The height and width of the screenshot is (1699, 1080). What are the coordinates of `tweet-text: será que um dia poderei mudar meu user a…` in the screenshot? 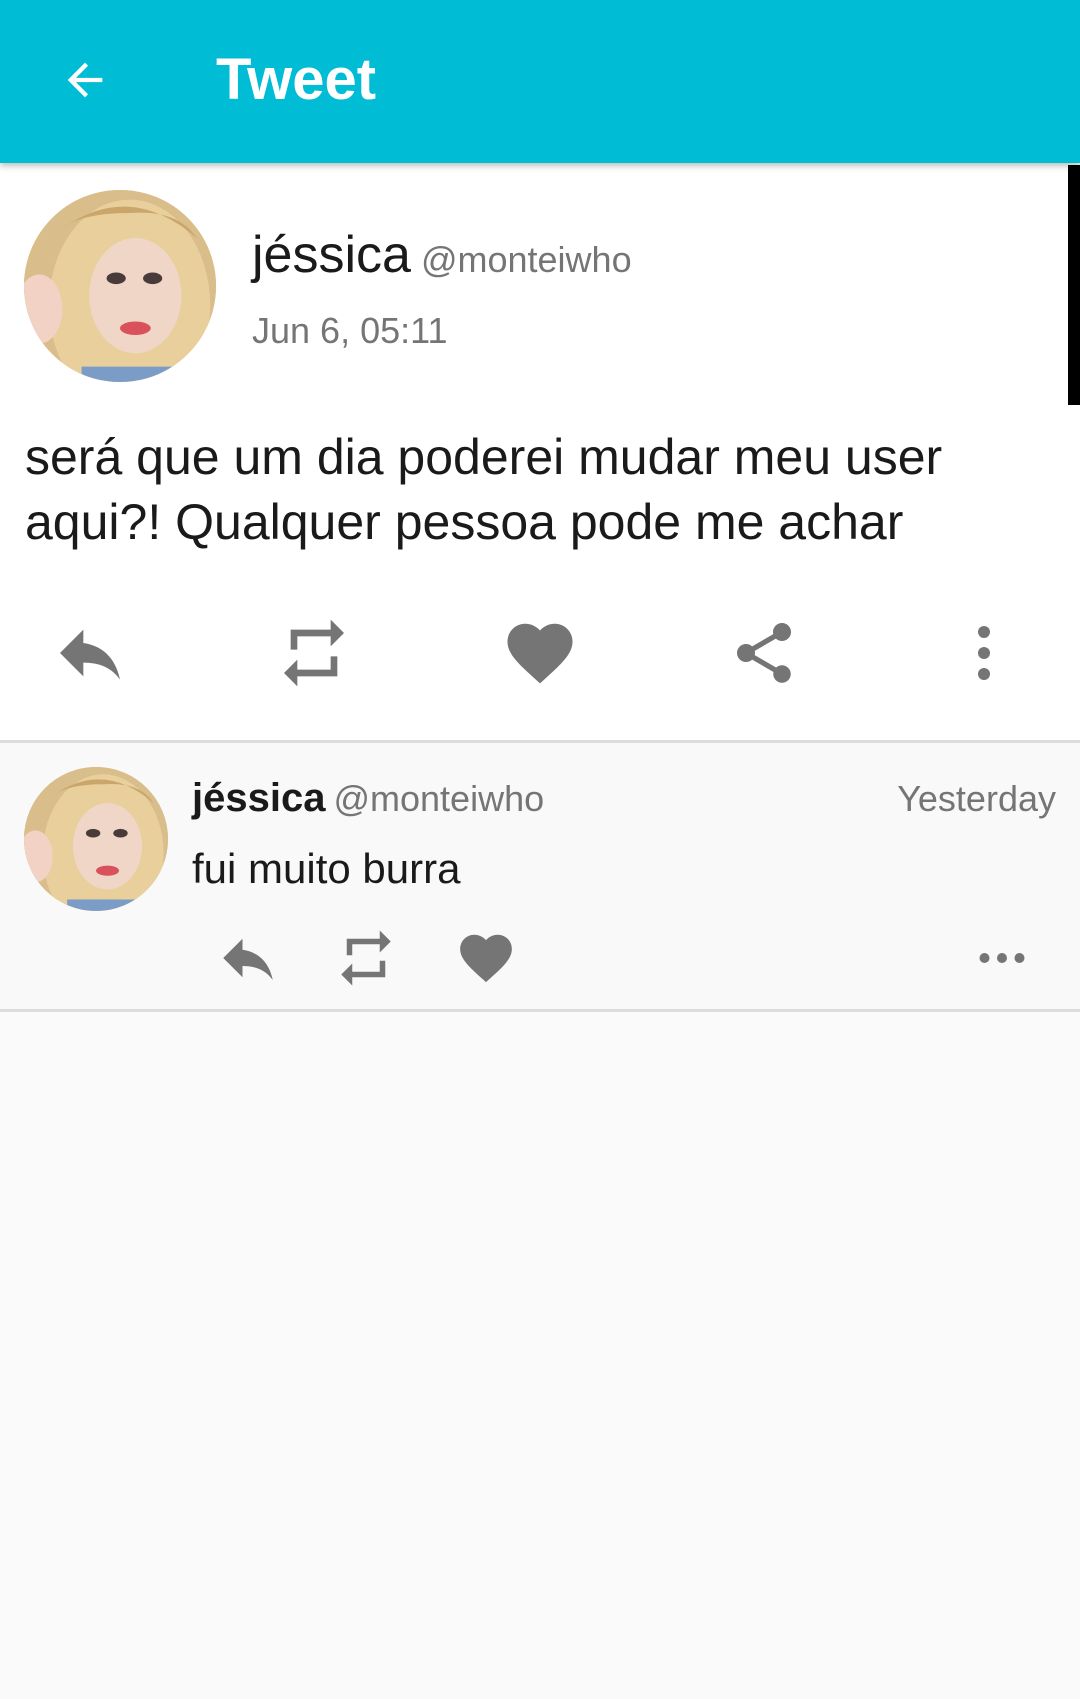 It's located at (484, 489).